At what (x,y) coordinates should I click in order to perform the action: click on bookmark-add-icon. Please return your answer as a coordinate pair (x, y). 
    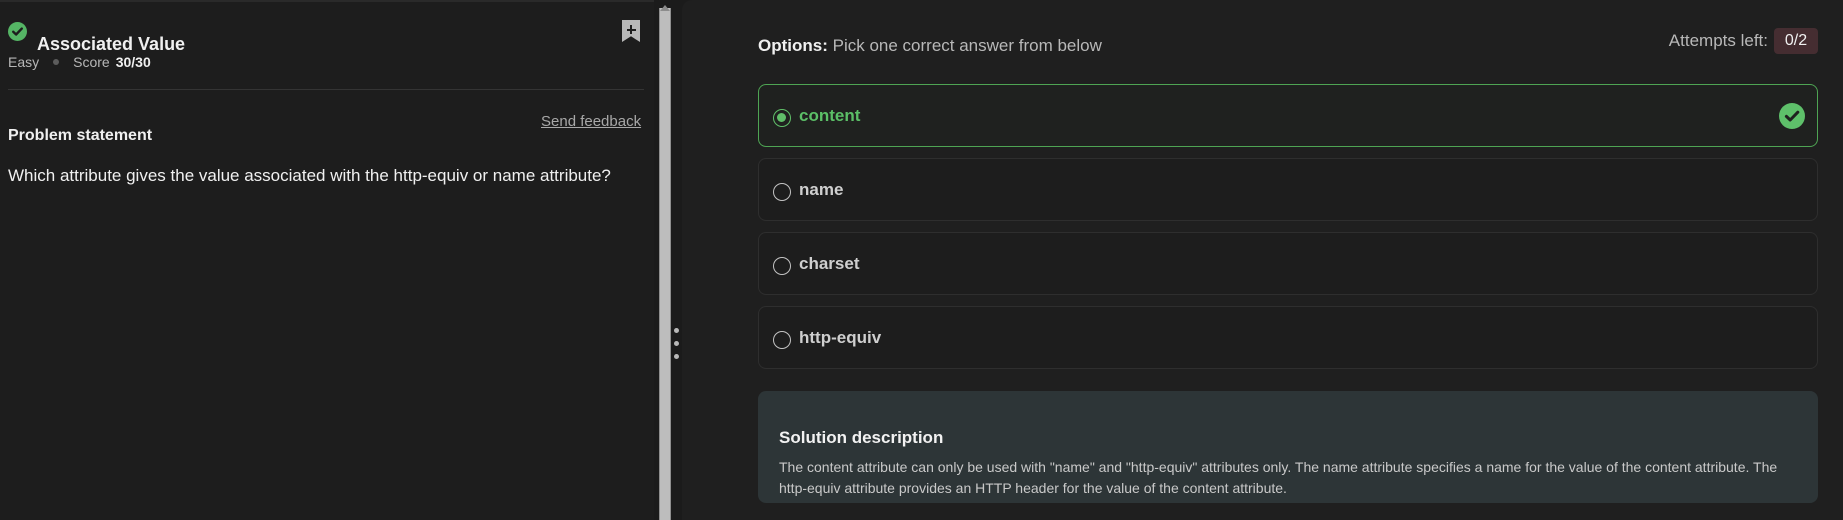
    Looking at the image, I should click on (631, 31).